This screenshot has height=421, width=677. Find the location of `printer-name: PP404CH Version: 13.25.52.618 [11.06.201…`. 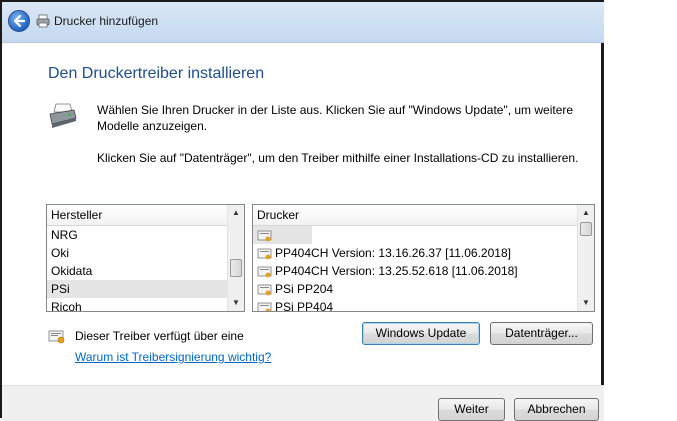

printer-name: PP404CH Version: 13.25.52.618 [11.06.201… is located at coordinates (396, 271).